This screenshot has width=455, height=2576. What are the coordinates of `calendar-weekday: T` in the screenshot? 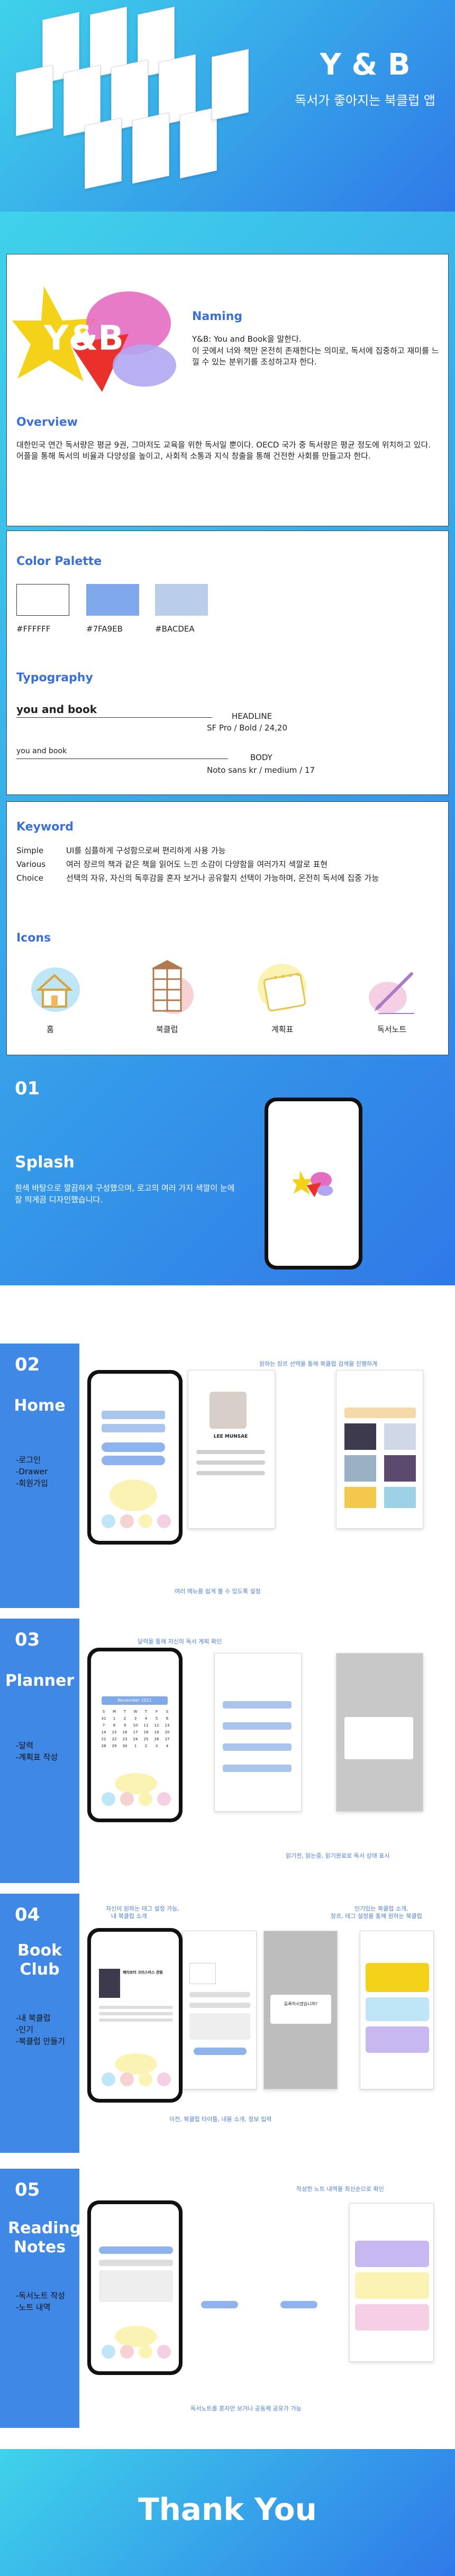 It's located at (125, 1712).